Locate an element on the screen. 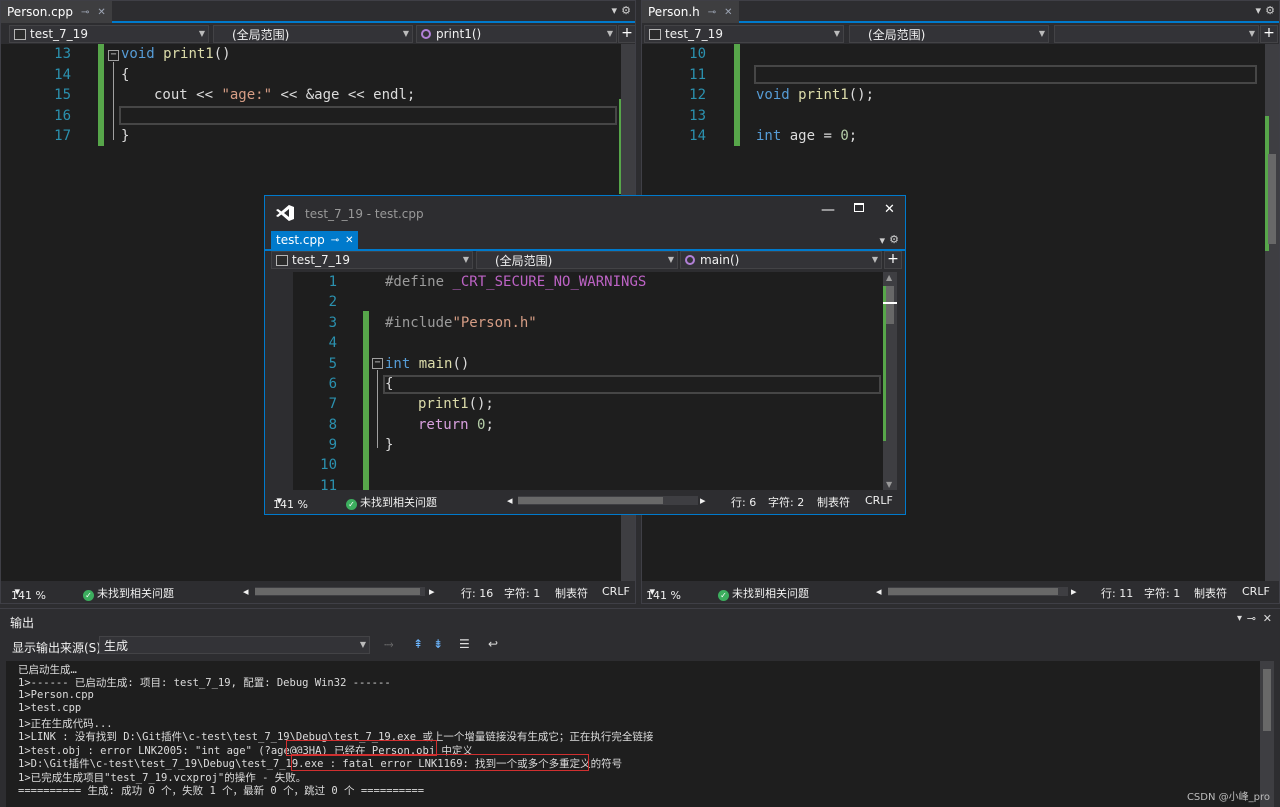 Image resolution: width=1280 pixels, height=807 pixels. previous-message-icon: ⇞ is located at coordinates (420, 644).